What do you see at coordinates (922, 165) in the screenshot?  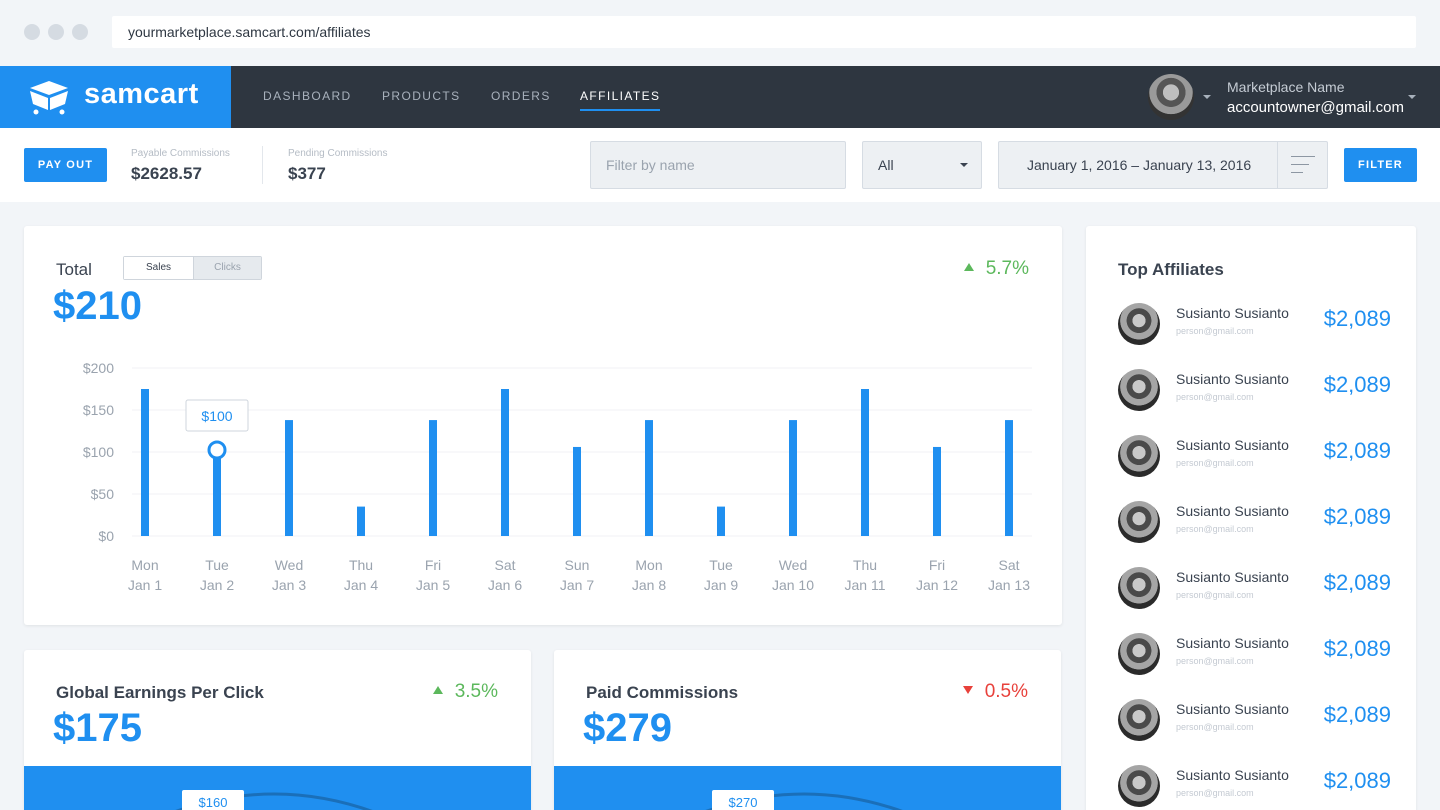 I see `status-select: All` at bounding box center [922, 165].